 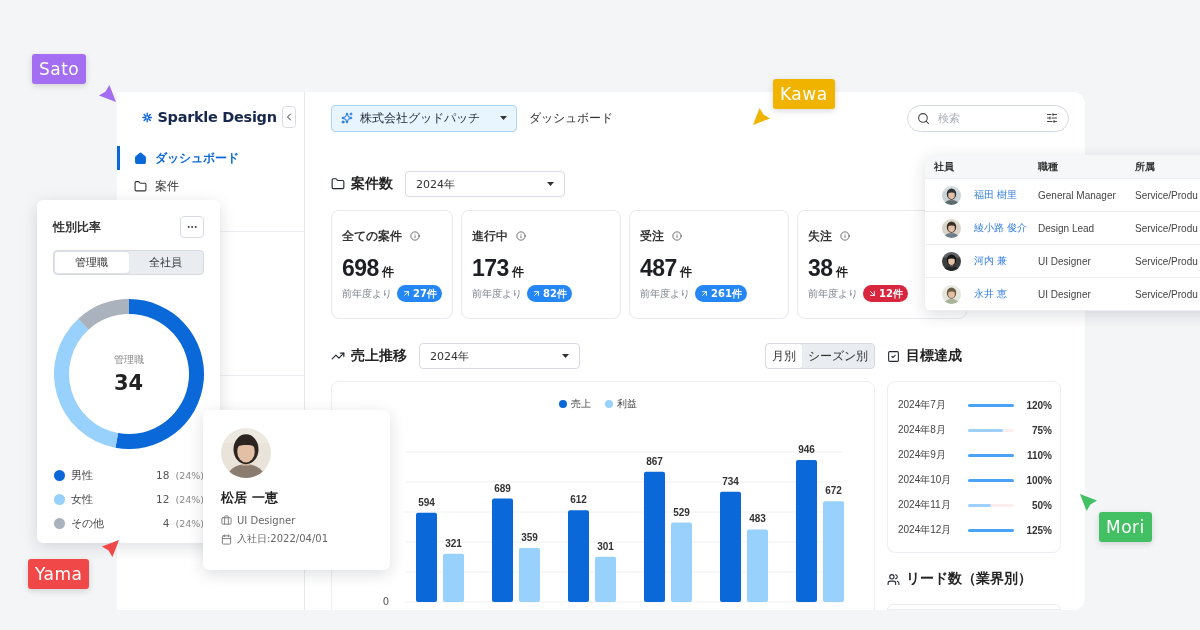 What do you see at coordinates (1039, 480) in the screenshot?
I see `goal-rate: 100%` at bounding box center [1039, 480].